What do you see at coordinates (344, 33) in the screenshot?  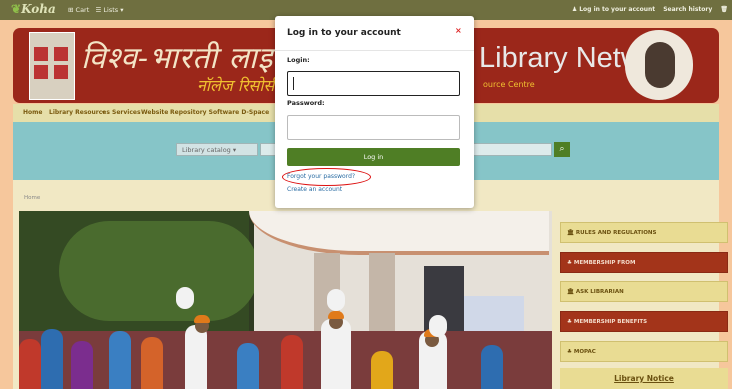 I see `modal-title: Log in to your account` at bounding box center [344, 33].